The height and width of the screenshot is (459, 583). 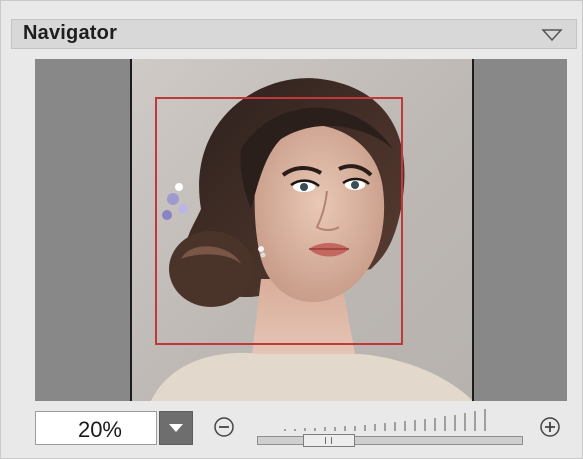 I want to click on image-right-edge, so click(x=473, y=230).